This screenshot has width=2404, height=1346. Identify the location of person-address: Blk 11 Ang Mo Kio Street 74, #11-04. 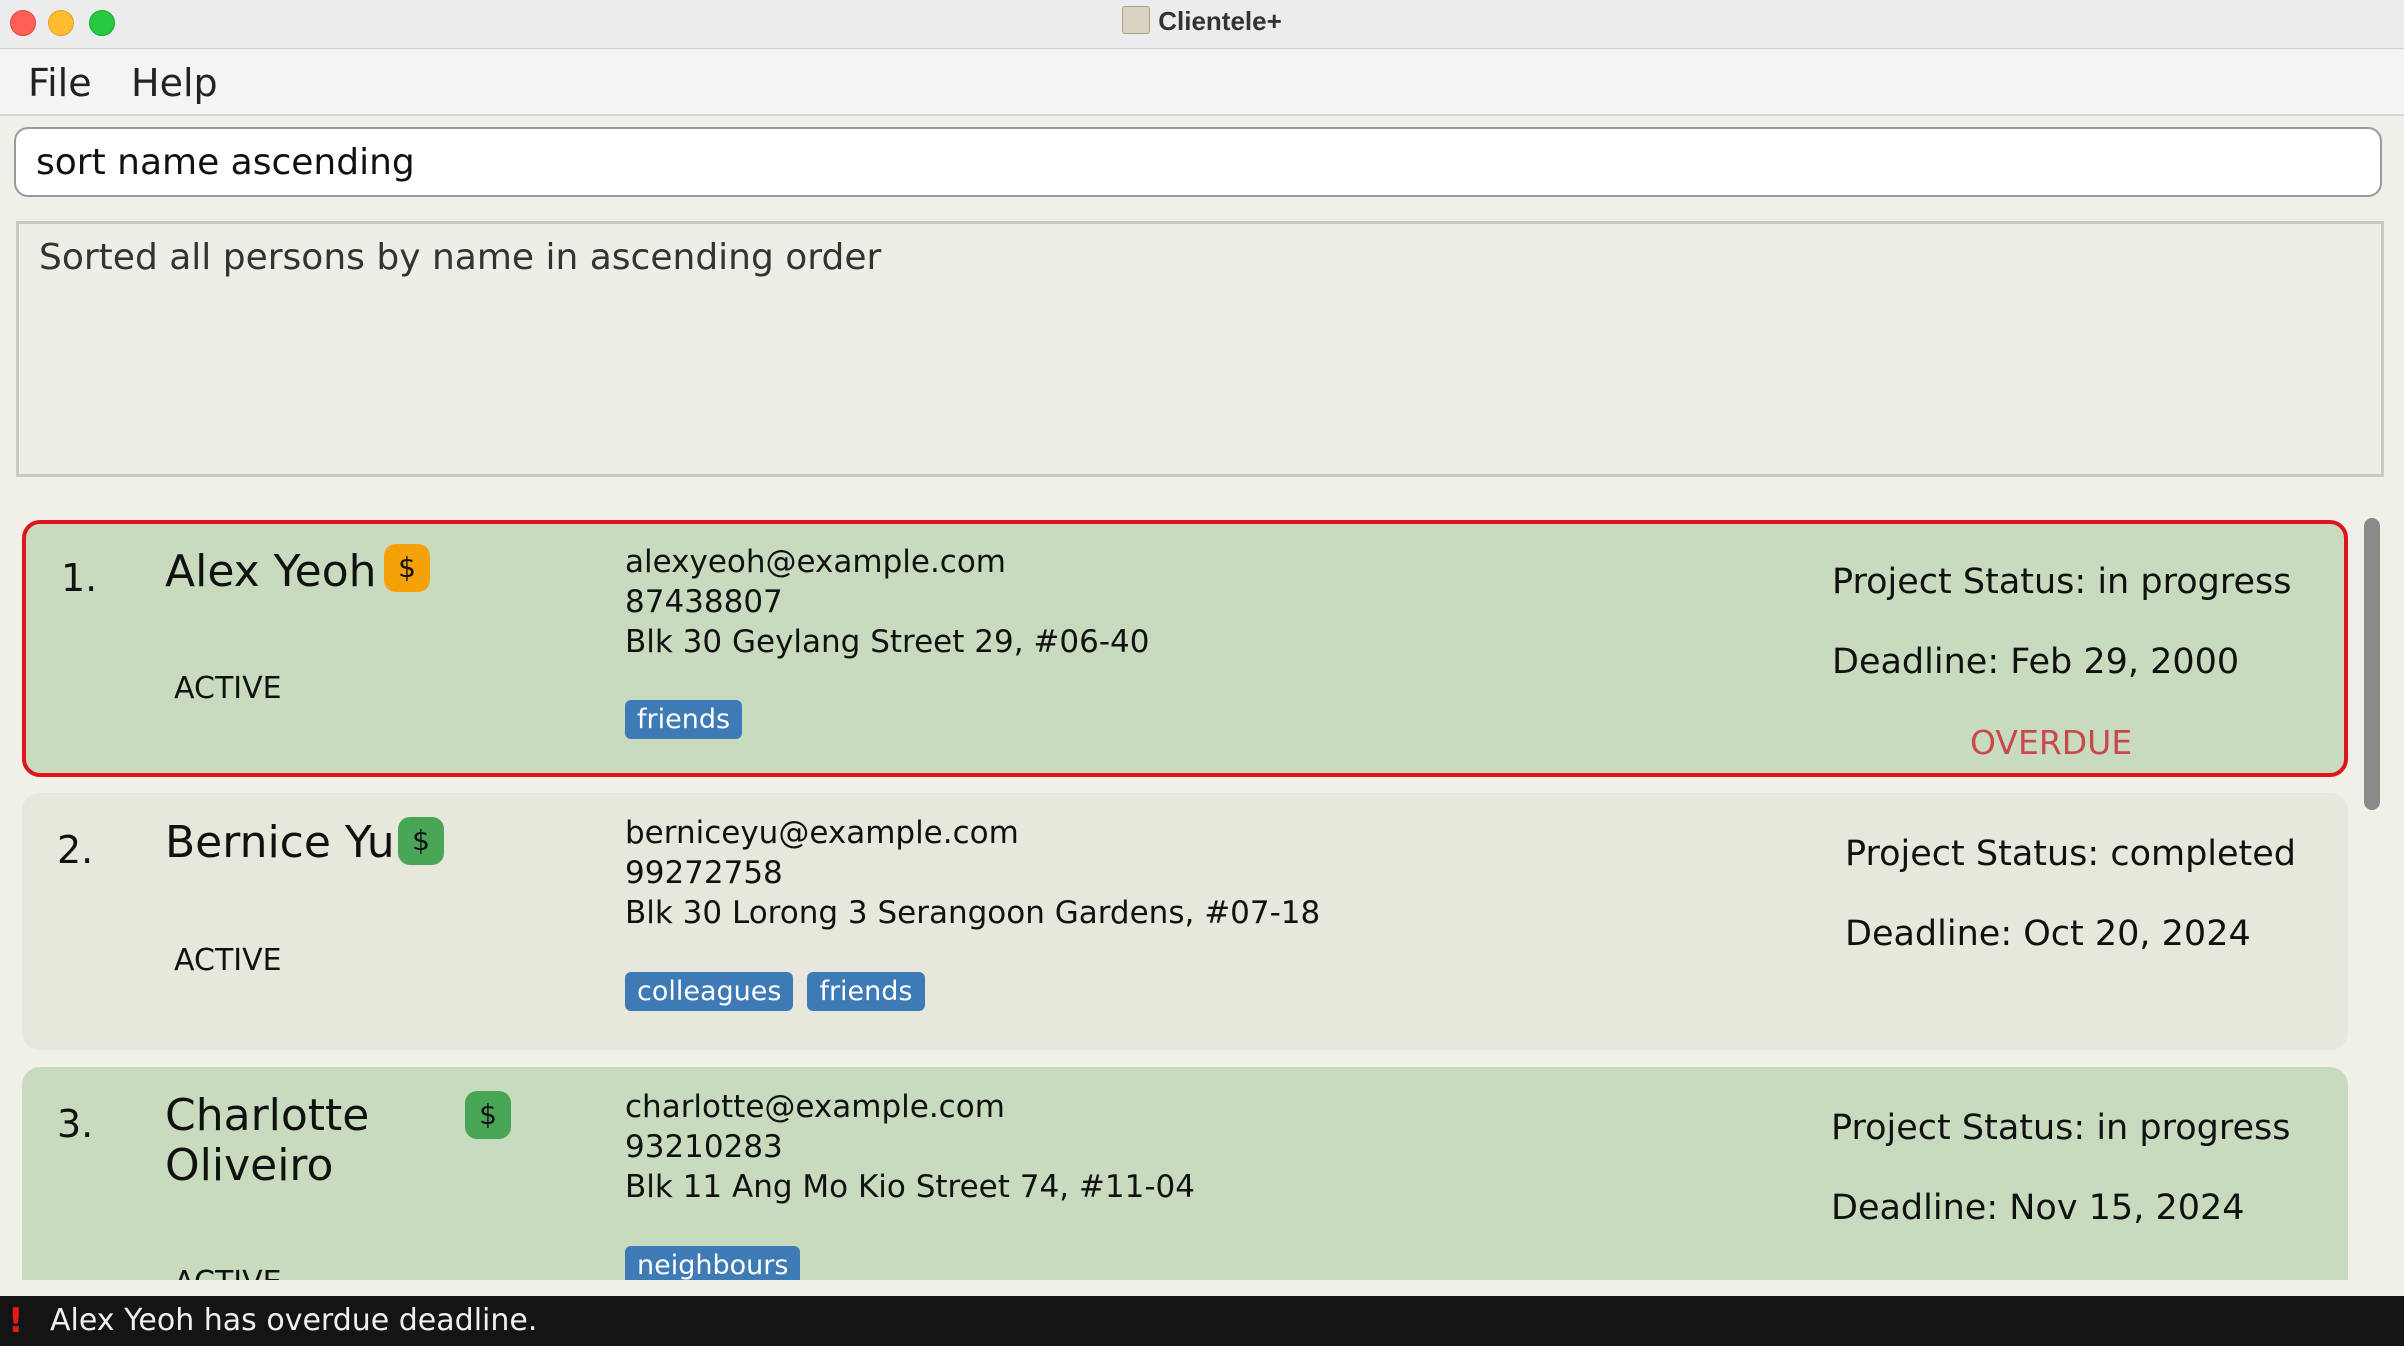
(910, 1187).